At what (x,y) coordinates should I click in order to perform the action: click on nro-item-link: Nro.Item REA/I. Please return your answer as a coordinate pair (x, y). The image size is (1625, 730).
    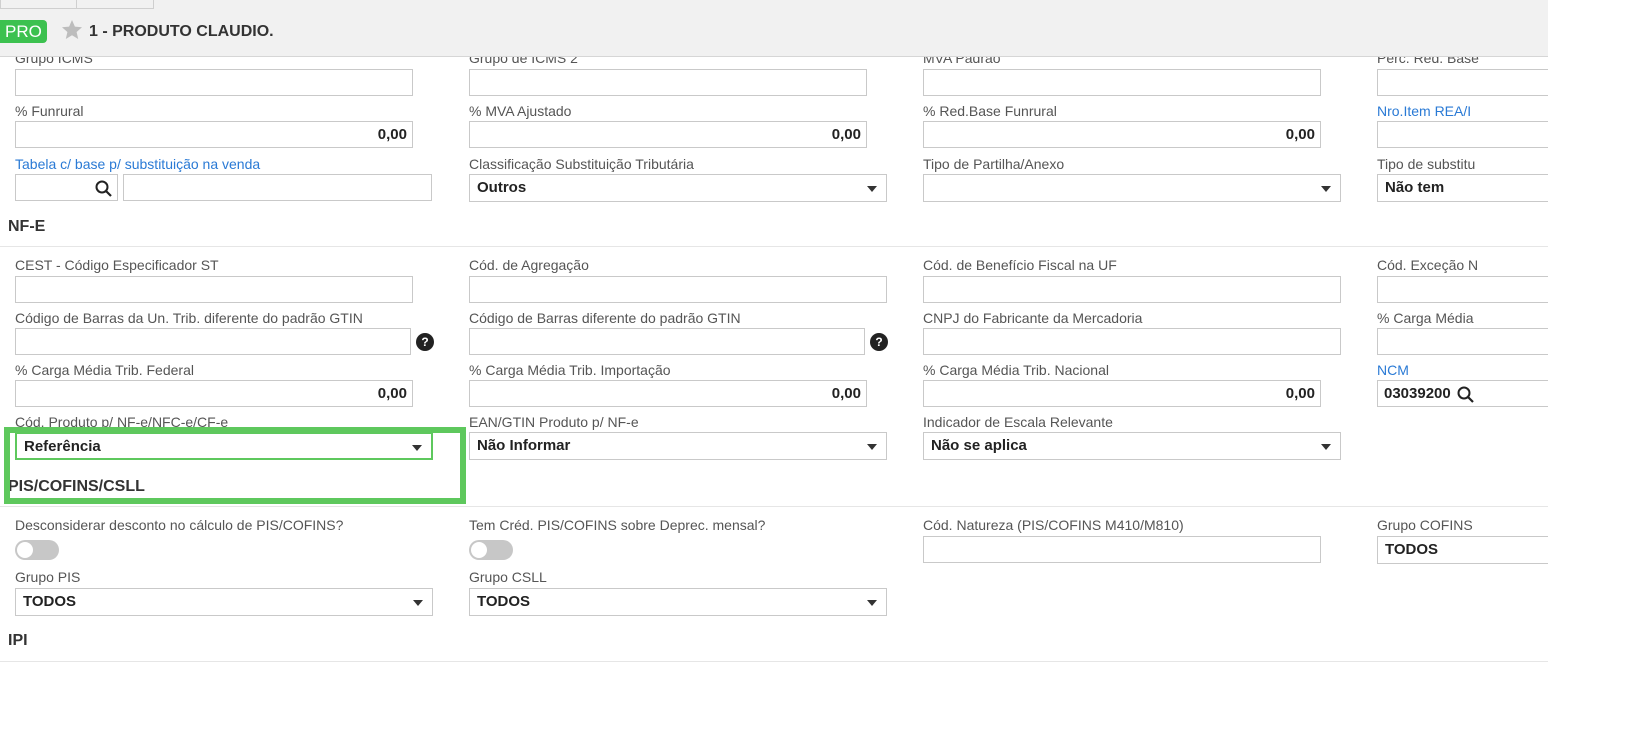
    Looking at the image, I should click on (1424, 111).